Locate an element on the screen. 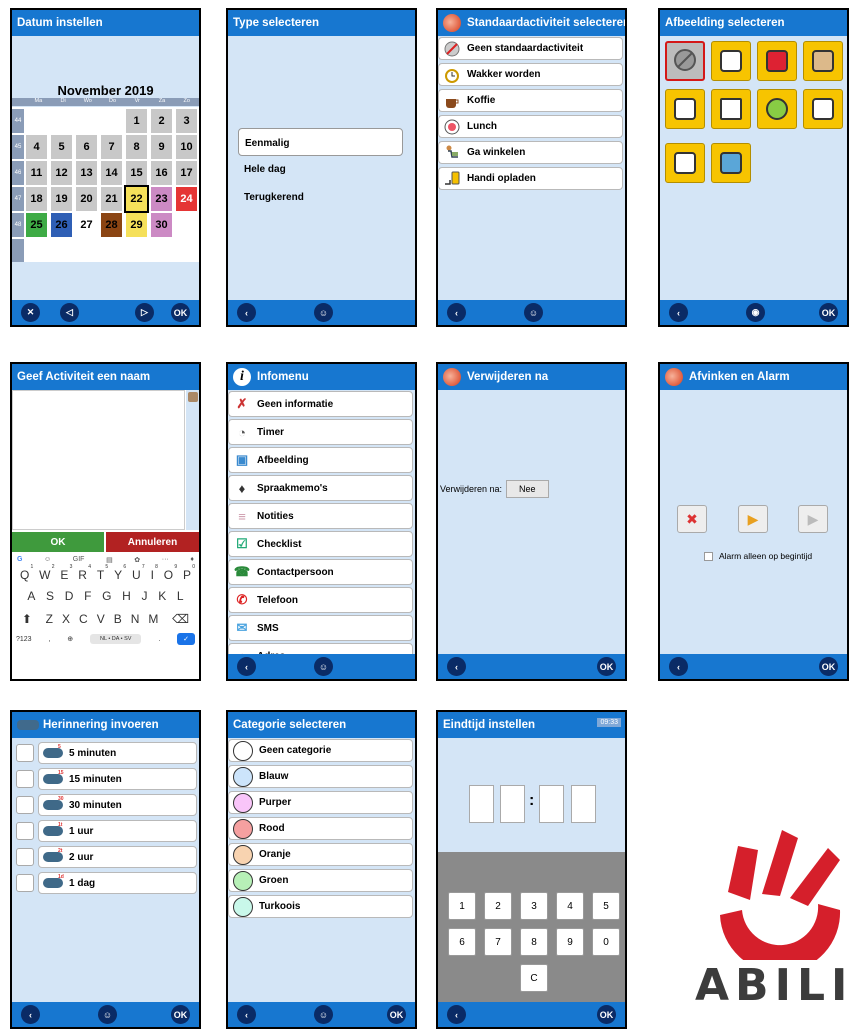 This screenshot has width=850, height=1032. enter-key: ✓ is located at coordinates (186, 639).